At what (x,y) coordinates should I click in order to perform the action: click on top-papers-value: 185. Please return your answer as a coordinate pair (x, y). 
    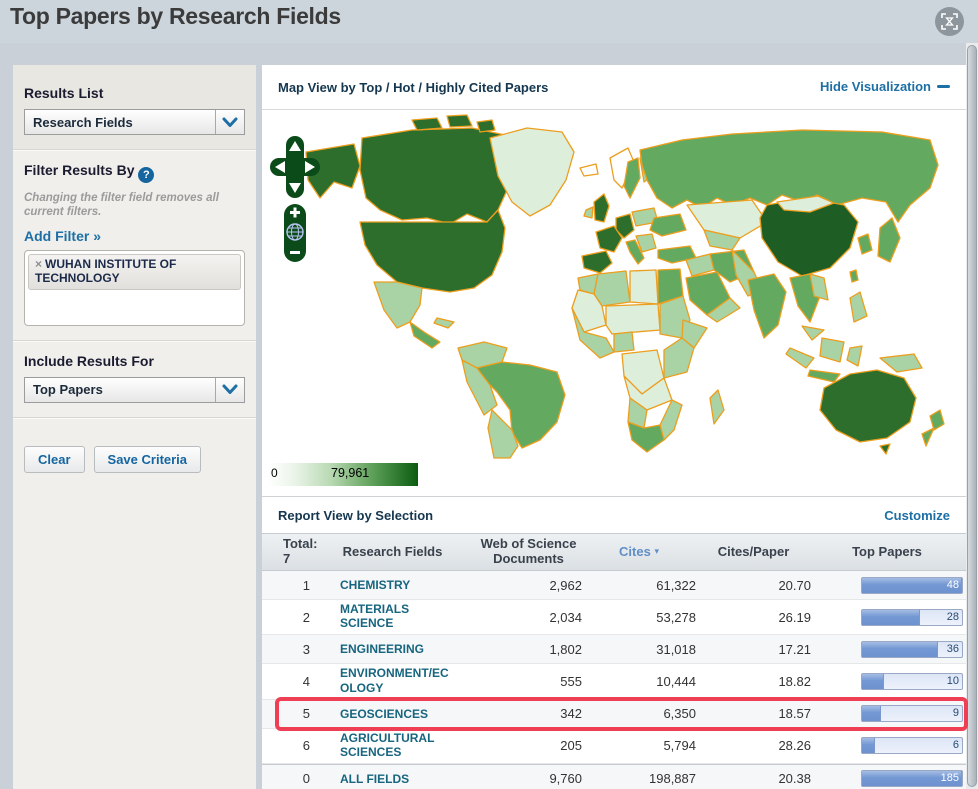
    Looking at the image, I should click on (949, 778).